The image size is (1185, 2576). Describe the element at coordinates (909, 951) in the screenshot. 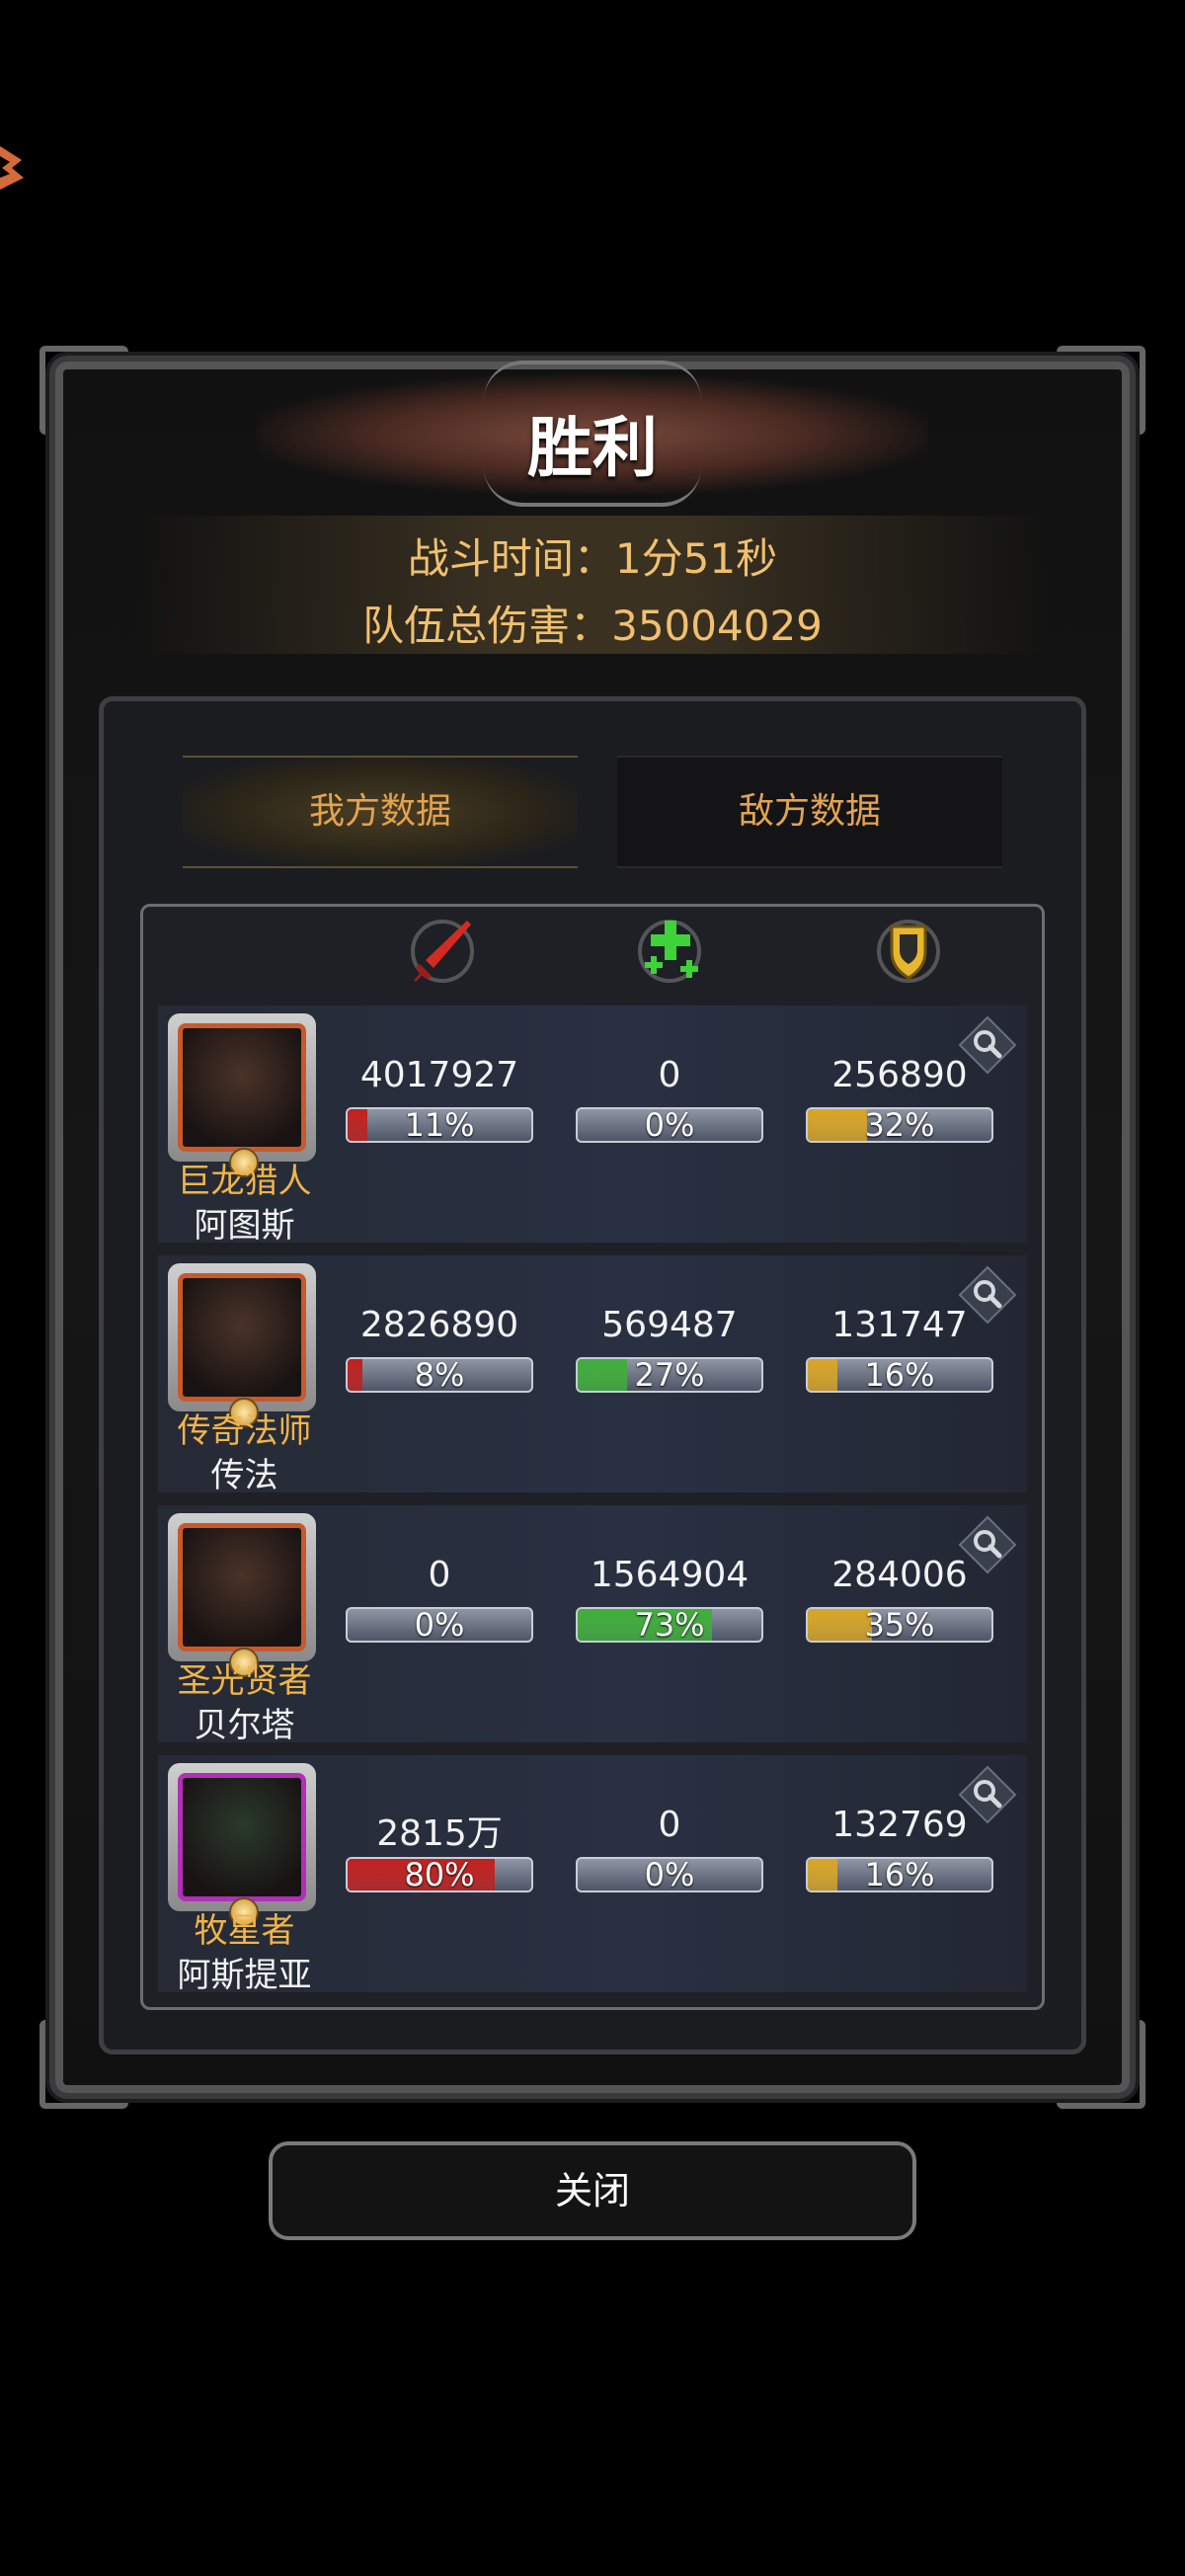

I see `shield-icon` at that location.